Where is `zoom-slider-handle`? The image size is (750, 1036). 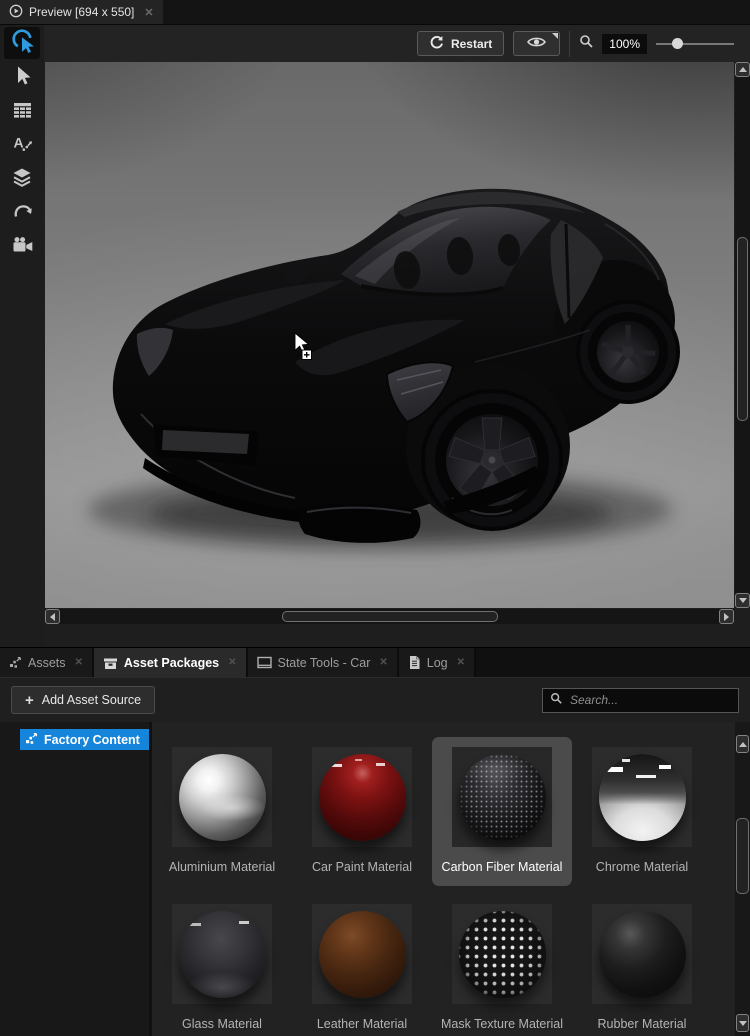
zoom-slider-handle is located at coordinates (678, 43).